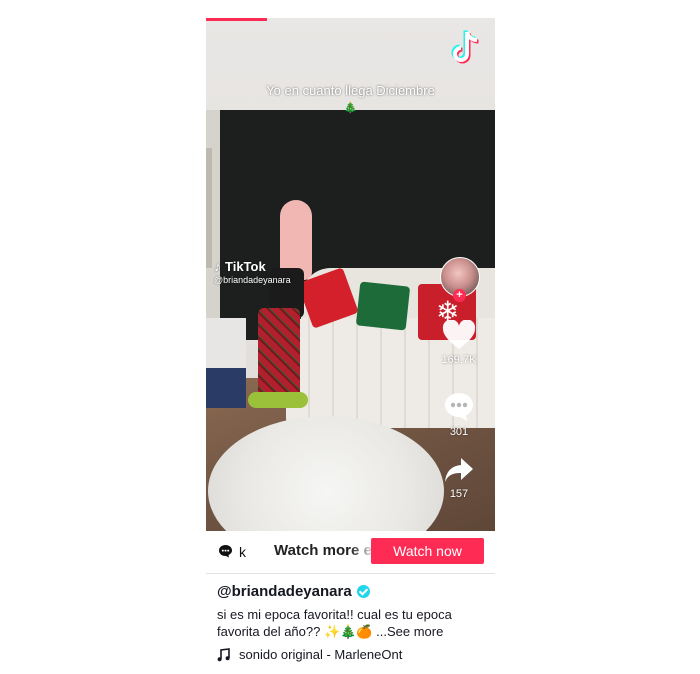  I want to click on share-button: 157, so click(459, 478).